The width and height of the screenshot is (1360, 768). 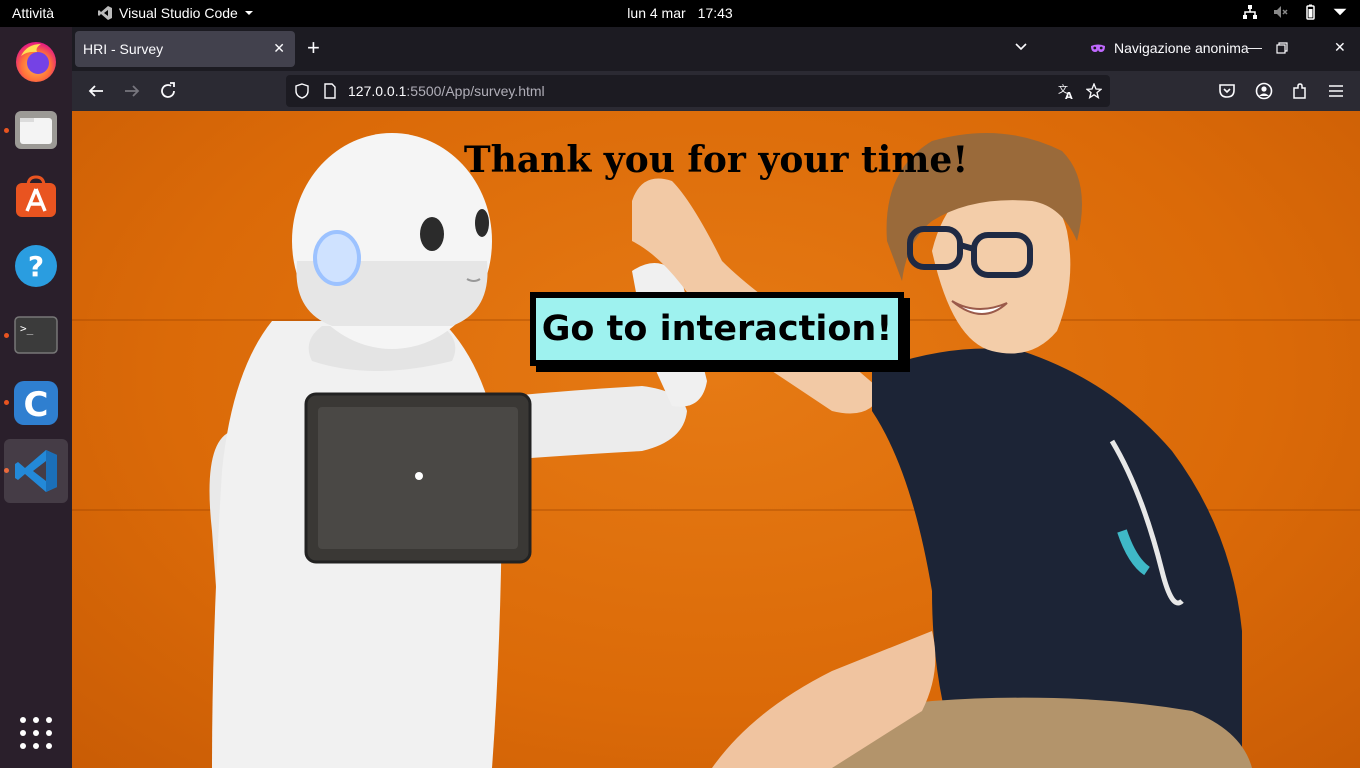 I want to click on account-icon, so click(x=1264, y=91).